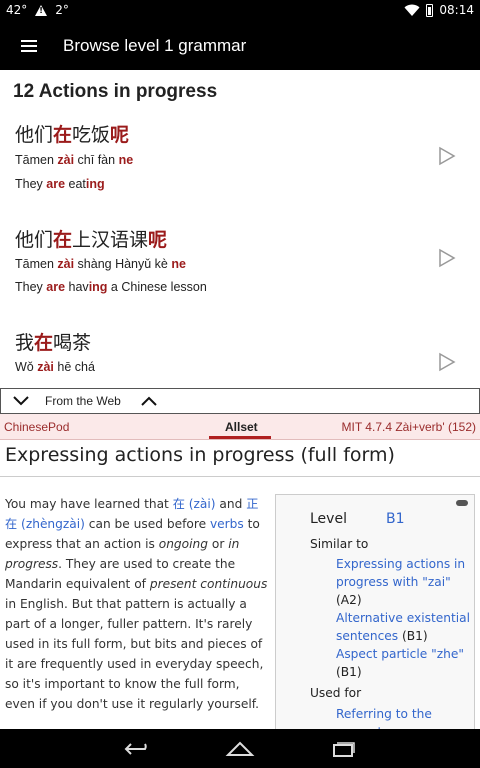  I want to click on back-button, so click(138, 749).